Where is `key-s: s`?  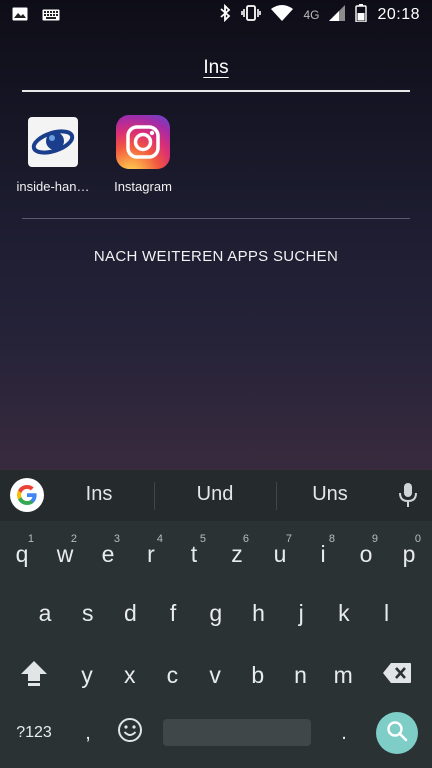 key-s: s is located at coordinates (88, 613).